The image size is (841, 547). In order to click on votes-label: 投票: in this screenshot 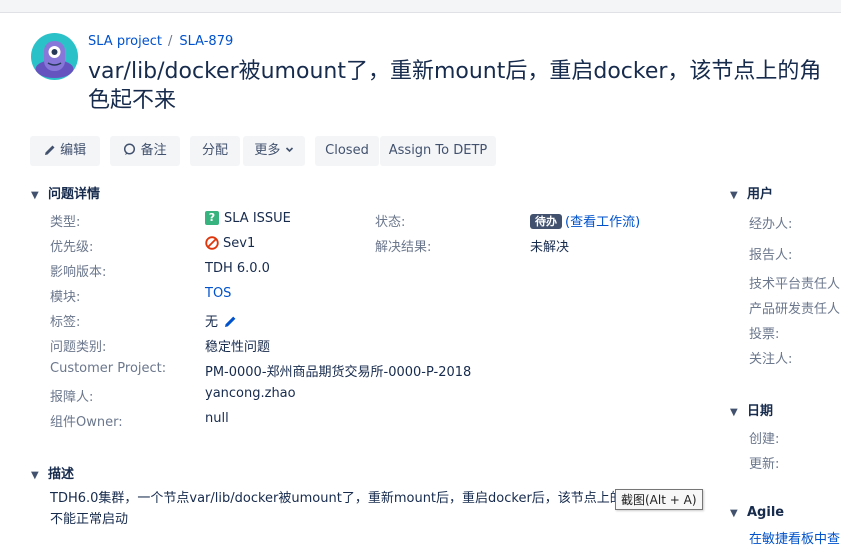, I will do `click(764, 334)`.